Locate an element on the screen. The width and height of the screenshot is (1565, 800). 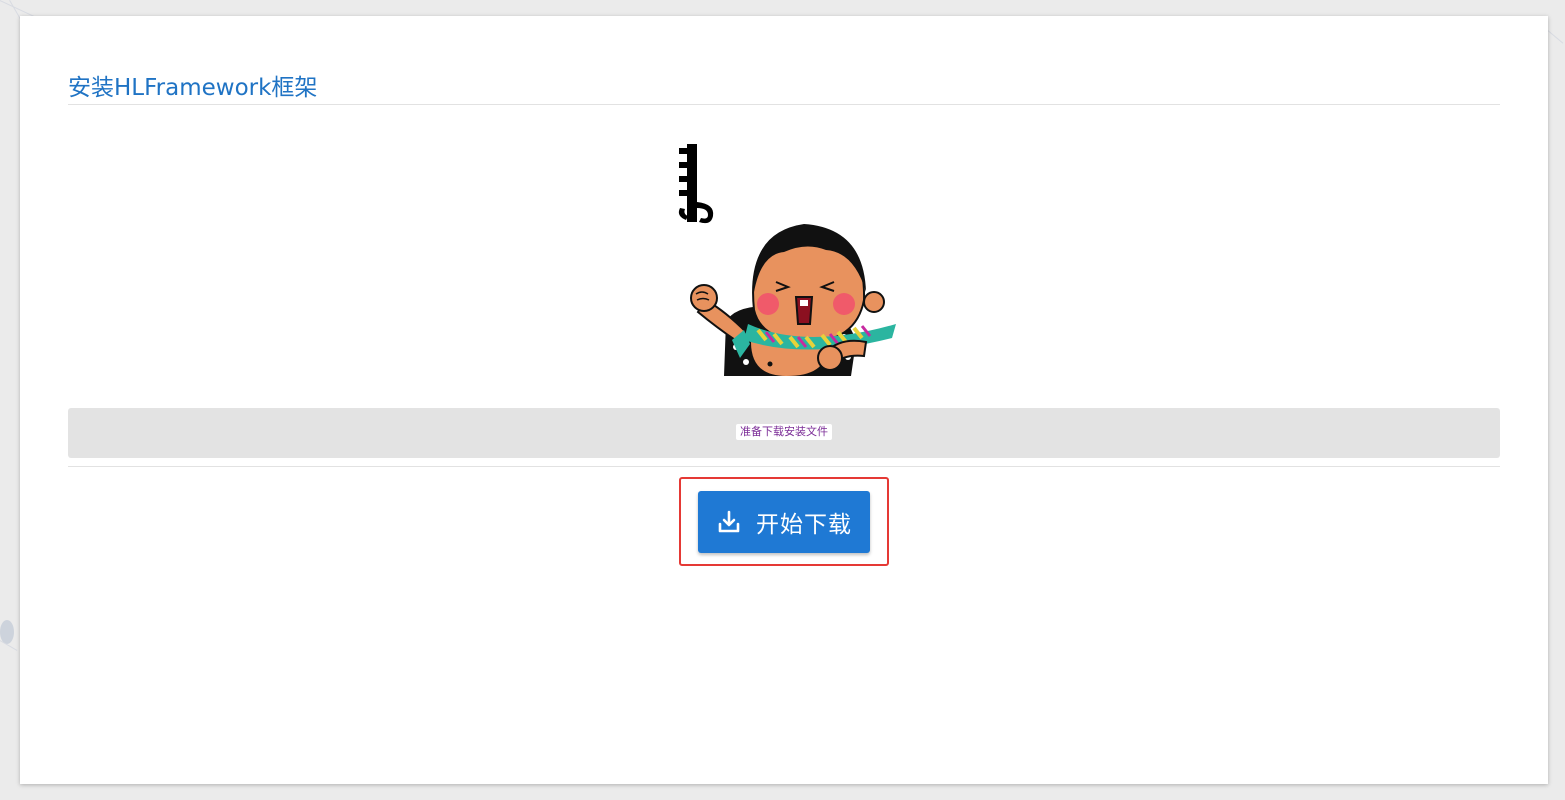
download-status-bar: 准备下载安装文件 is located at coordinates (784, 433).